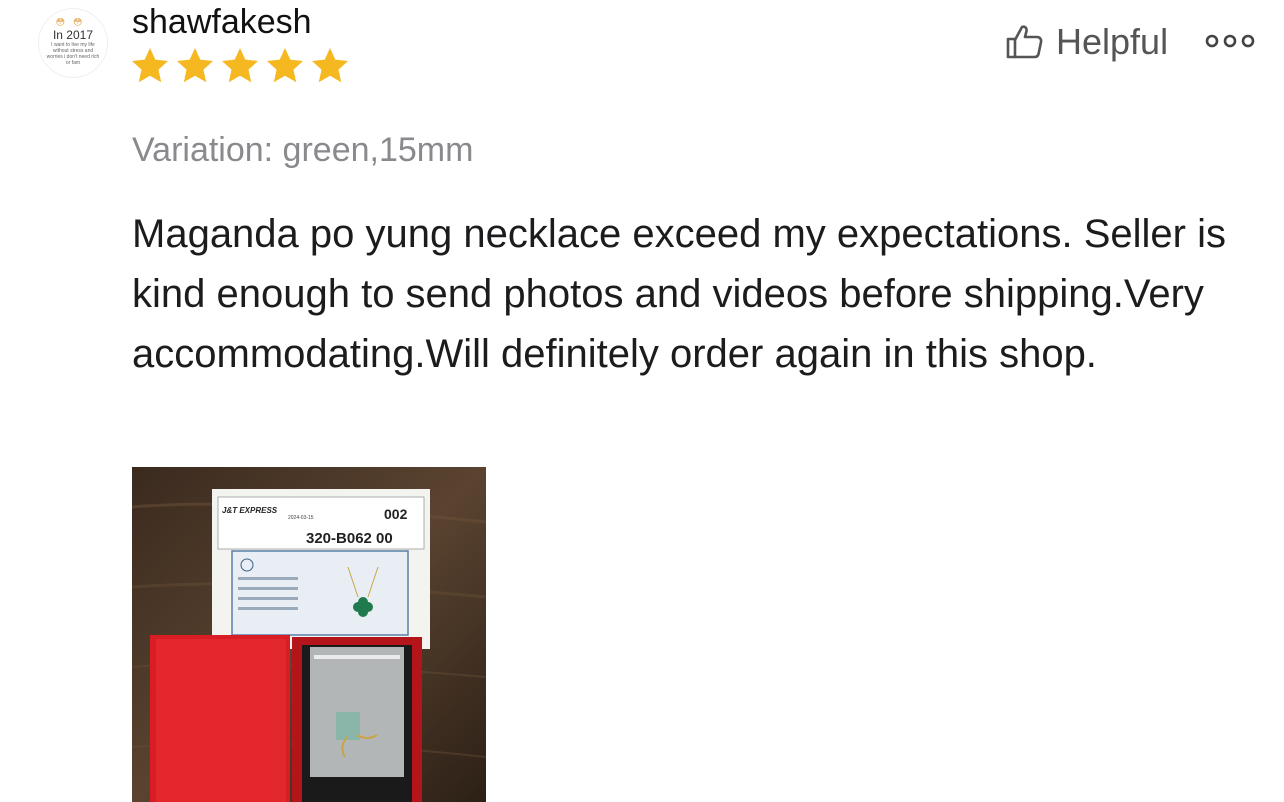 The image size is (1284, 802). I want to click on review-photo: J&T EXPRESS 2024-03-15 002 320-B062 00, so click(309, 634).